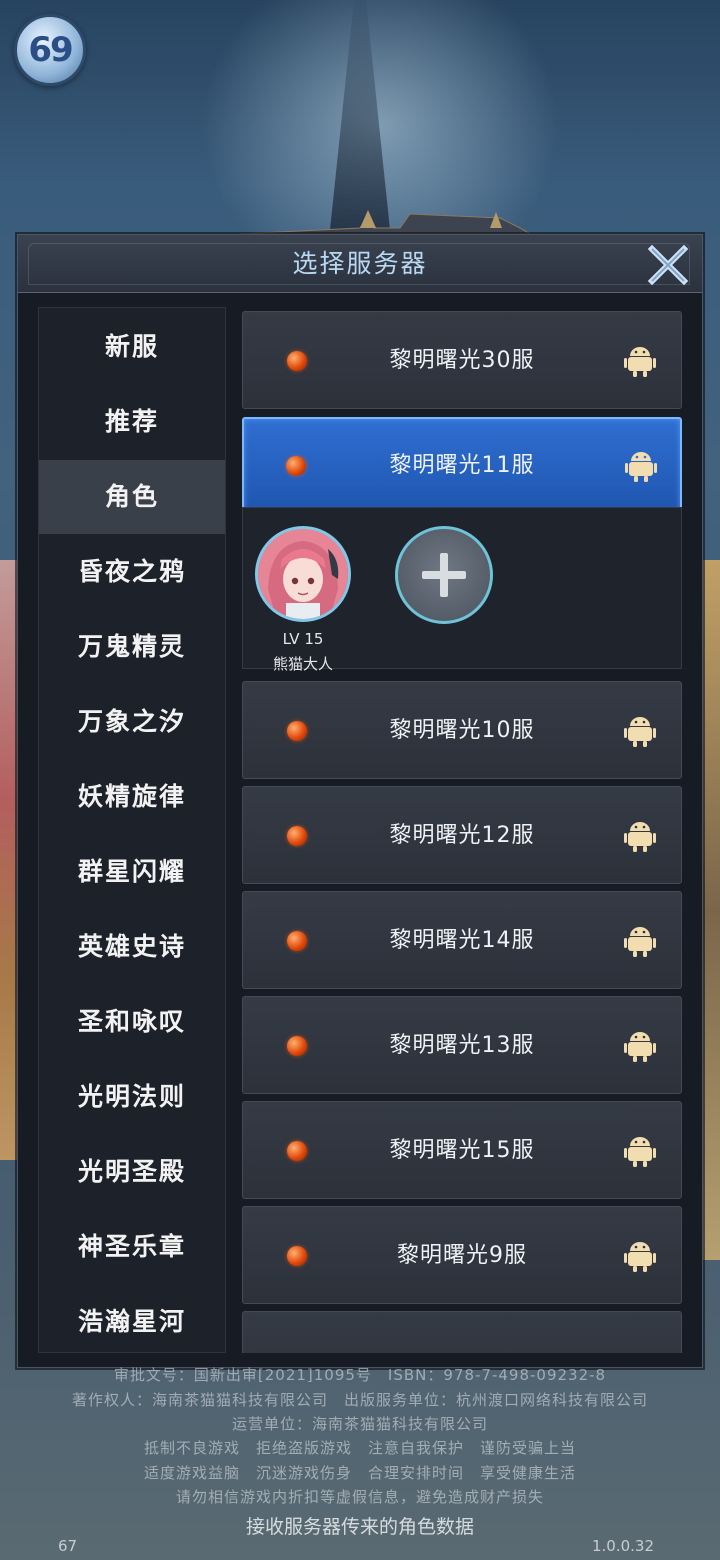 The width and height of the screenshot is (720, 1560). I want to click on server-name: 黎明曙光13服, so click(462, 1045).